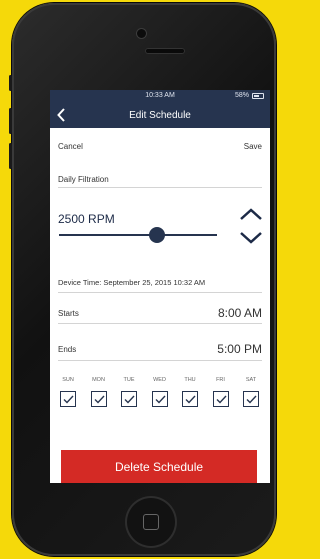 The height and width of the screenshot is (559, 320). I want to click on save-button: Save, so click(253, 146).